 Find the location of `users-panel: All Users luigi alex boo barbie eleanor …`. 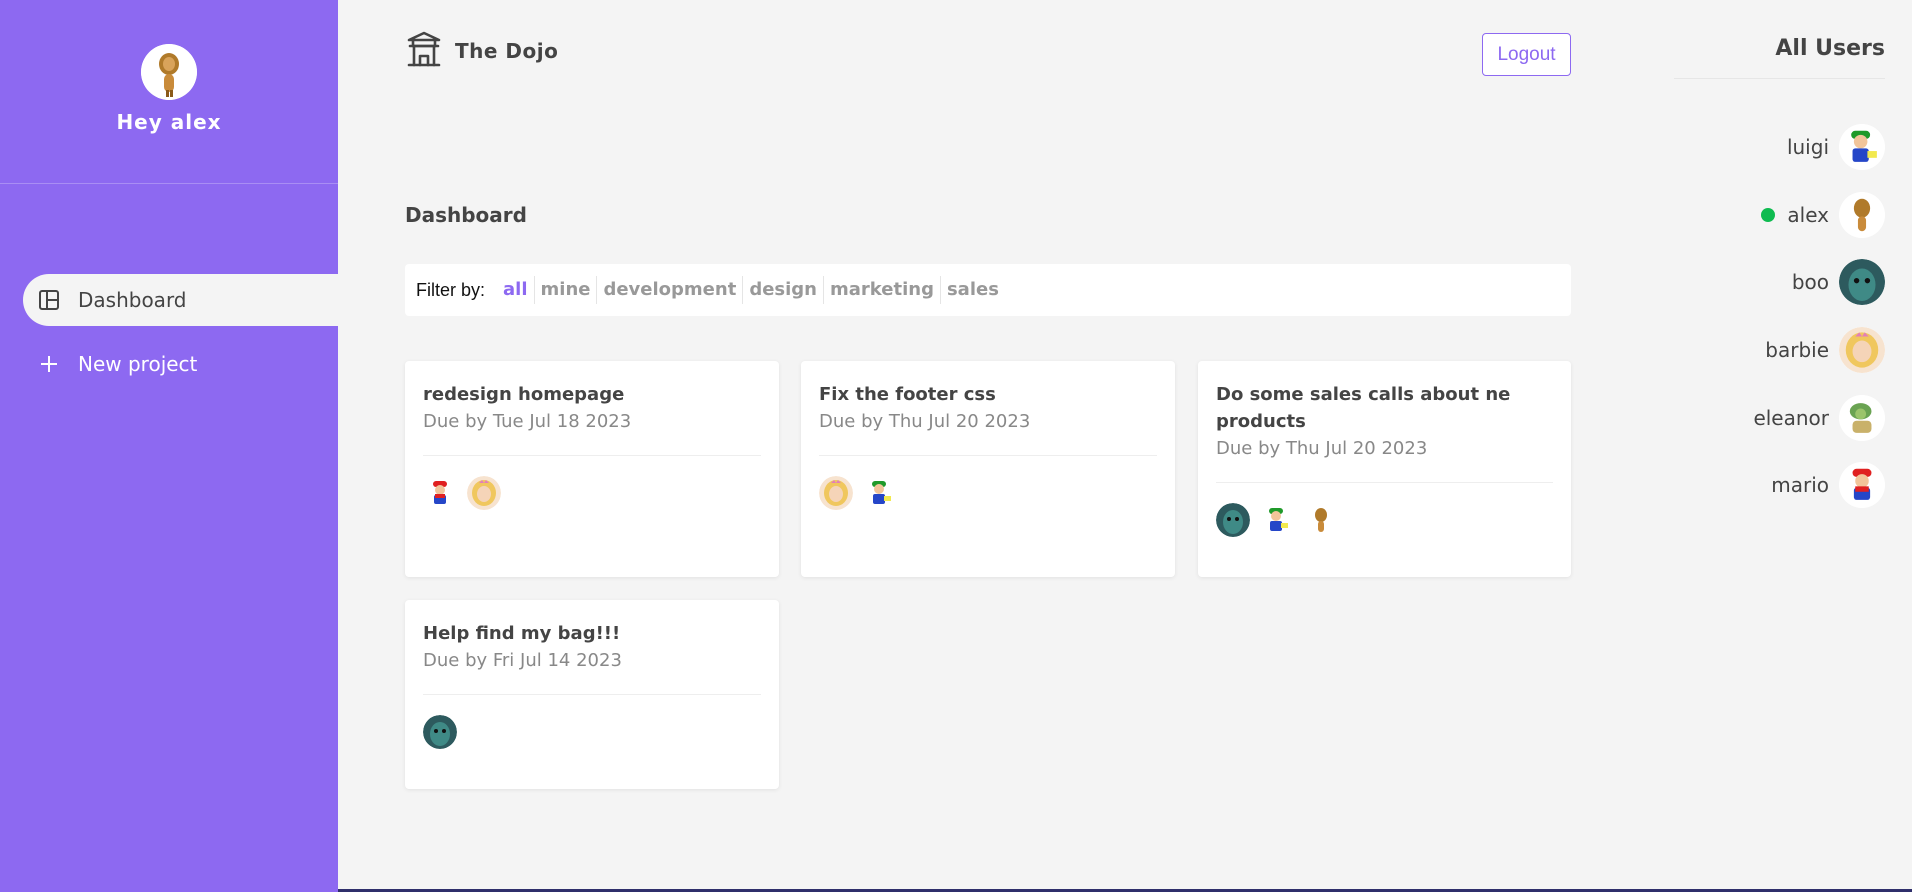

users-panel: All Users luigi alex boo barbie eleanor … is located at coordinates (1776, 446).